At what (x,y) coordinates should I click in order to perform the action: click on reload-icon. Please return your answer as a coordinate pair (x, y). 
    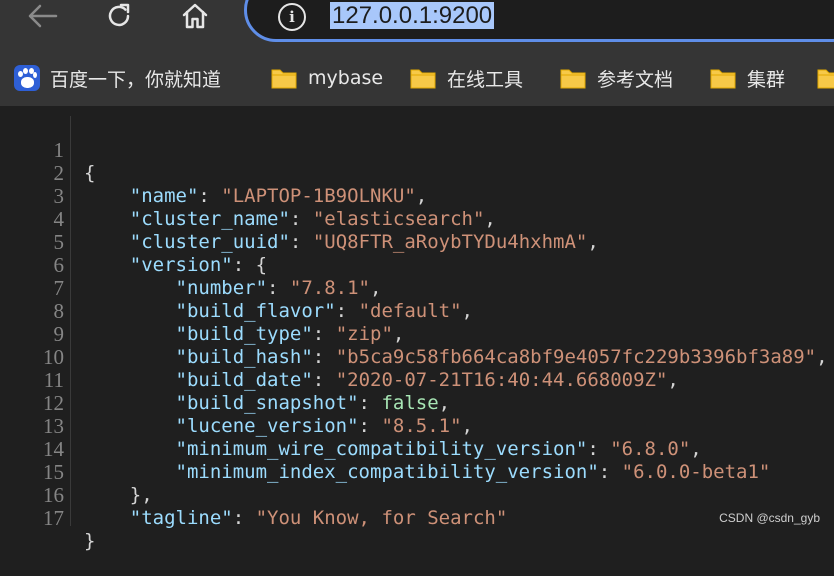
    Looking at the image, I should click on (119, 15).